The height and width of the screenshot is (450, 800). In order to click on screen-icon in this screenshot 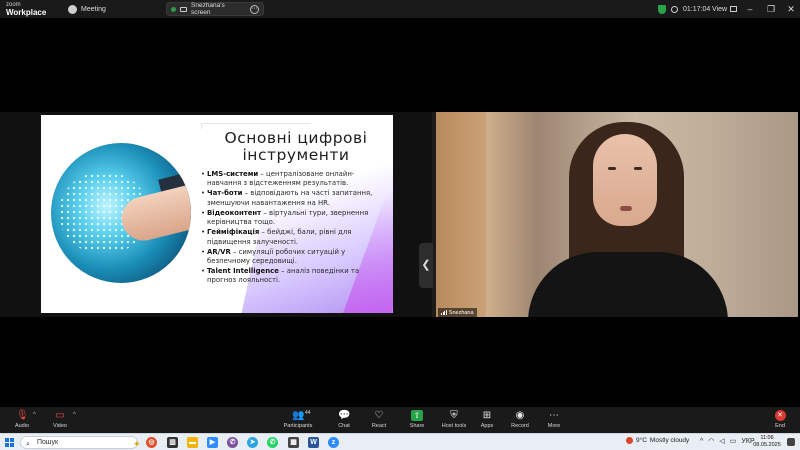, I will do `click(183, 9)`.